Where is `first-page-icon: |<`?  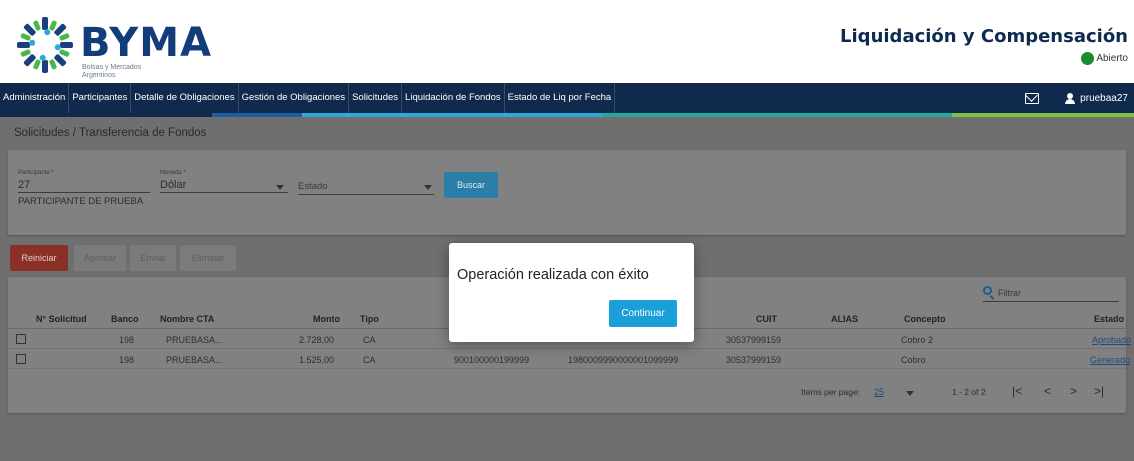
first-page-icon: |< is located at coordinates (1017, 391).